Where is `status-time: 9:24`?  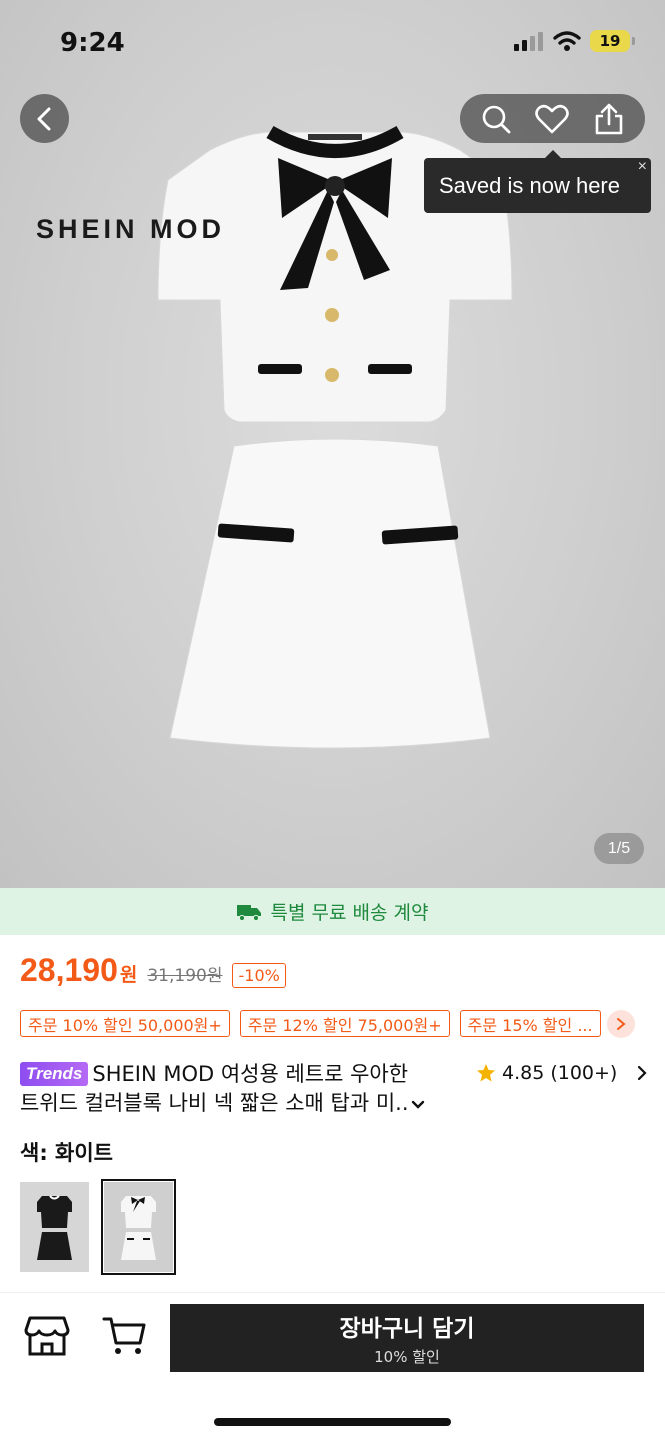
status-time: 9:24 is located at coordinates (92, 43).